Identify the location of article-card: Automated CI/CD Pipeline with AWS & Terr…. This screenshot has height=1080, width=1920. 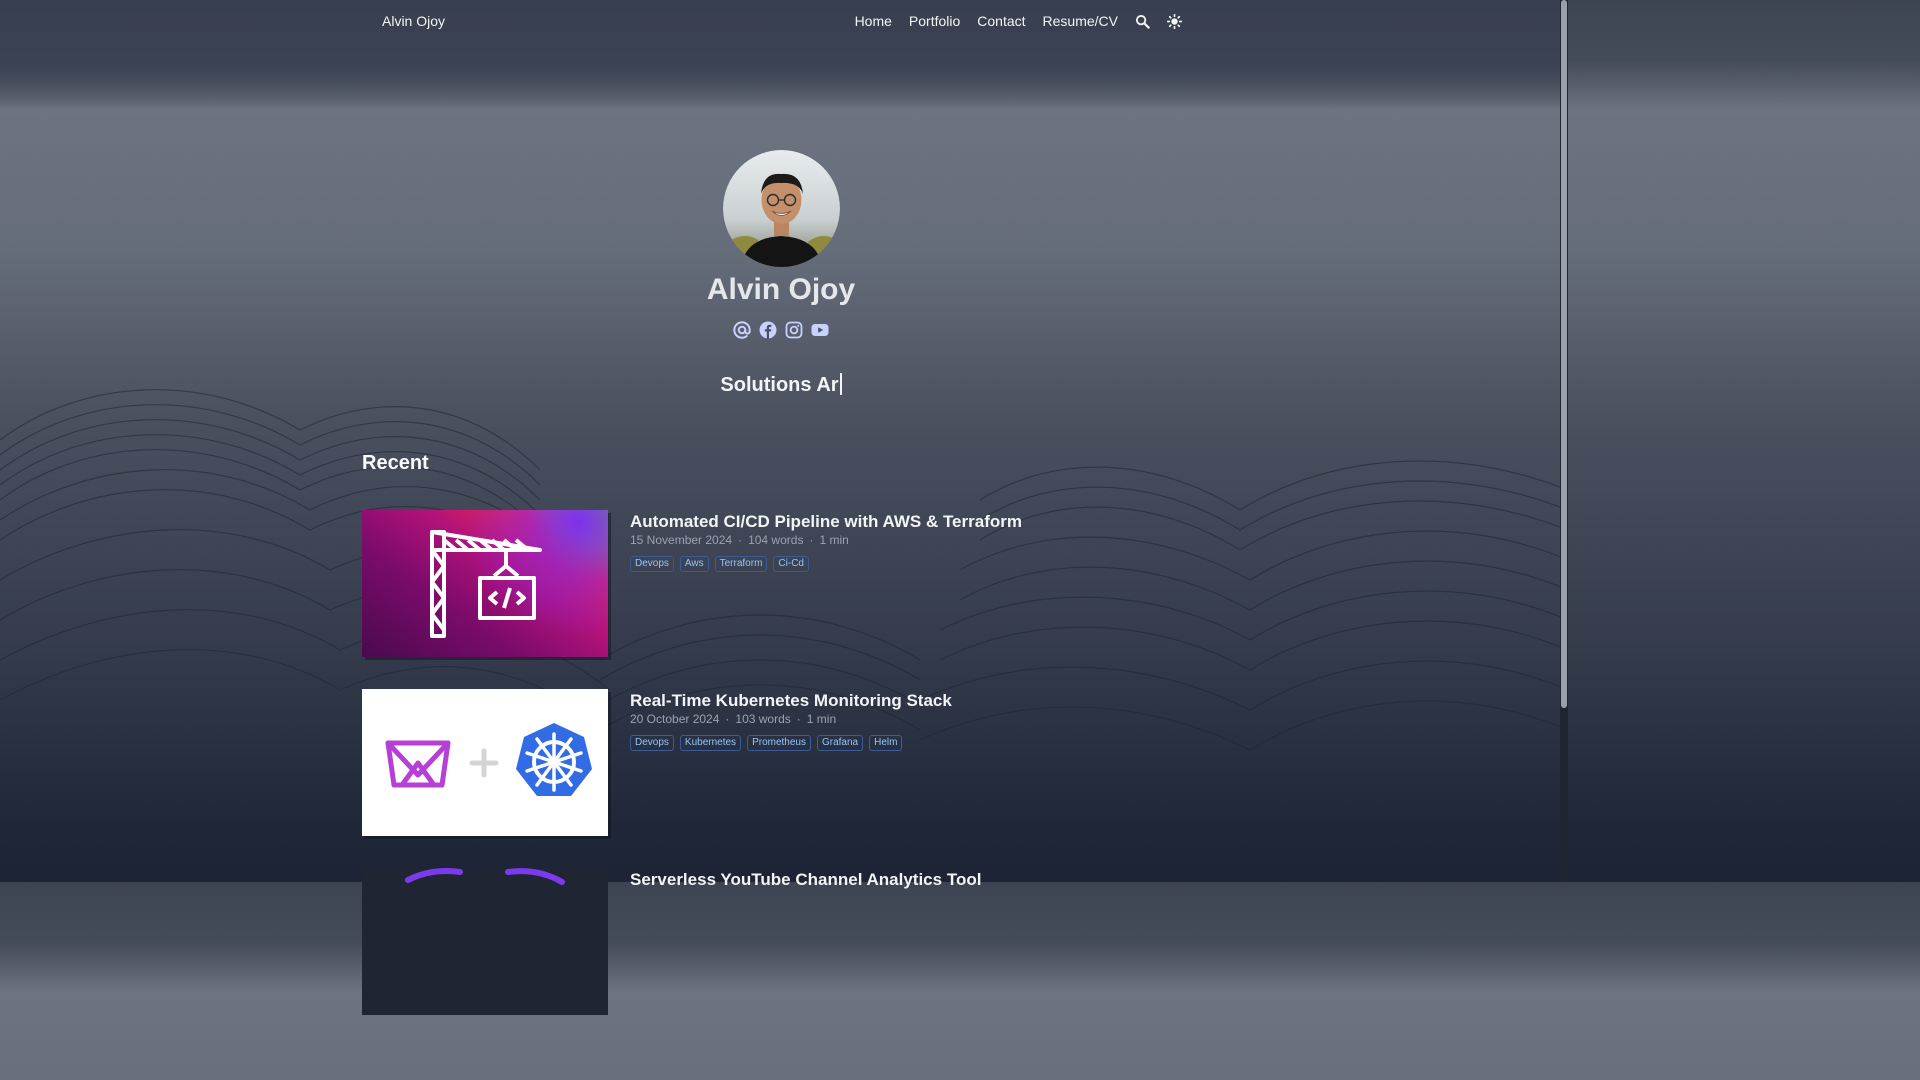
(772, 584).